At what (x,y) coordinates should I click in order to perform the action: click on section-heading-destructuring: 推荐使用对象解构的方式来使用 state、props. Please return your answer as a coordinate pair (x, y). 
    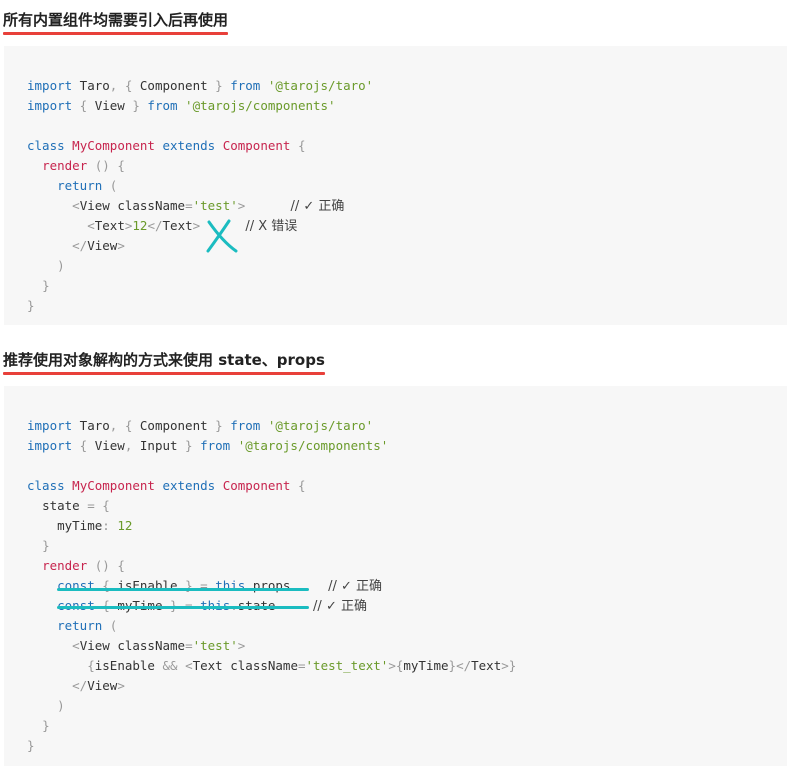
    Looking at the image, I should click on (164, 362).